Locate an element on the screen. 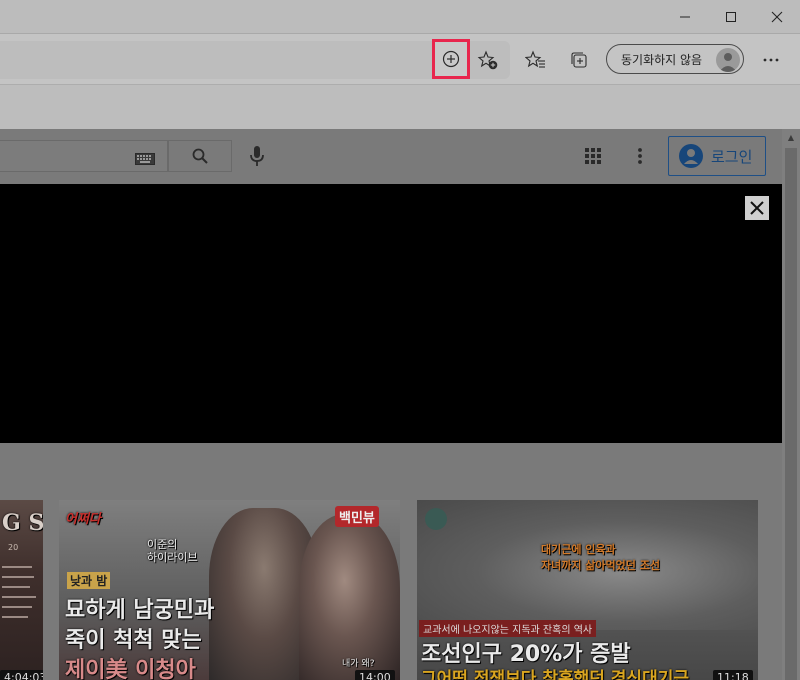 The height and width of the screenshot is (680, 800). channel-logo: 백민뷰 is located at coordinates (357, 516).